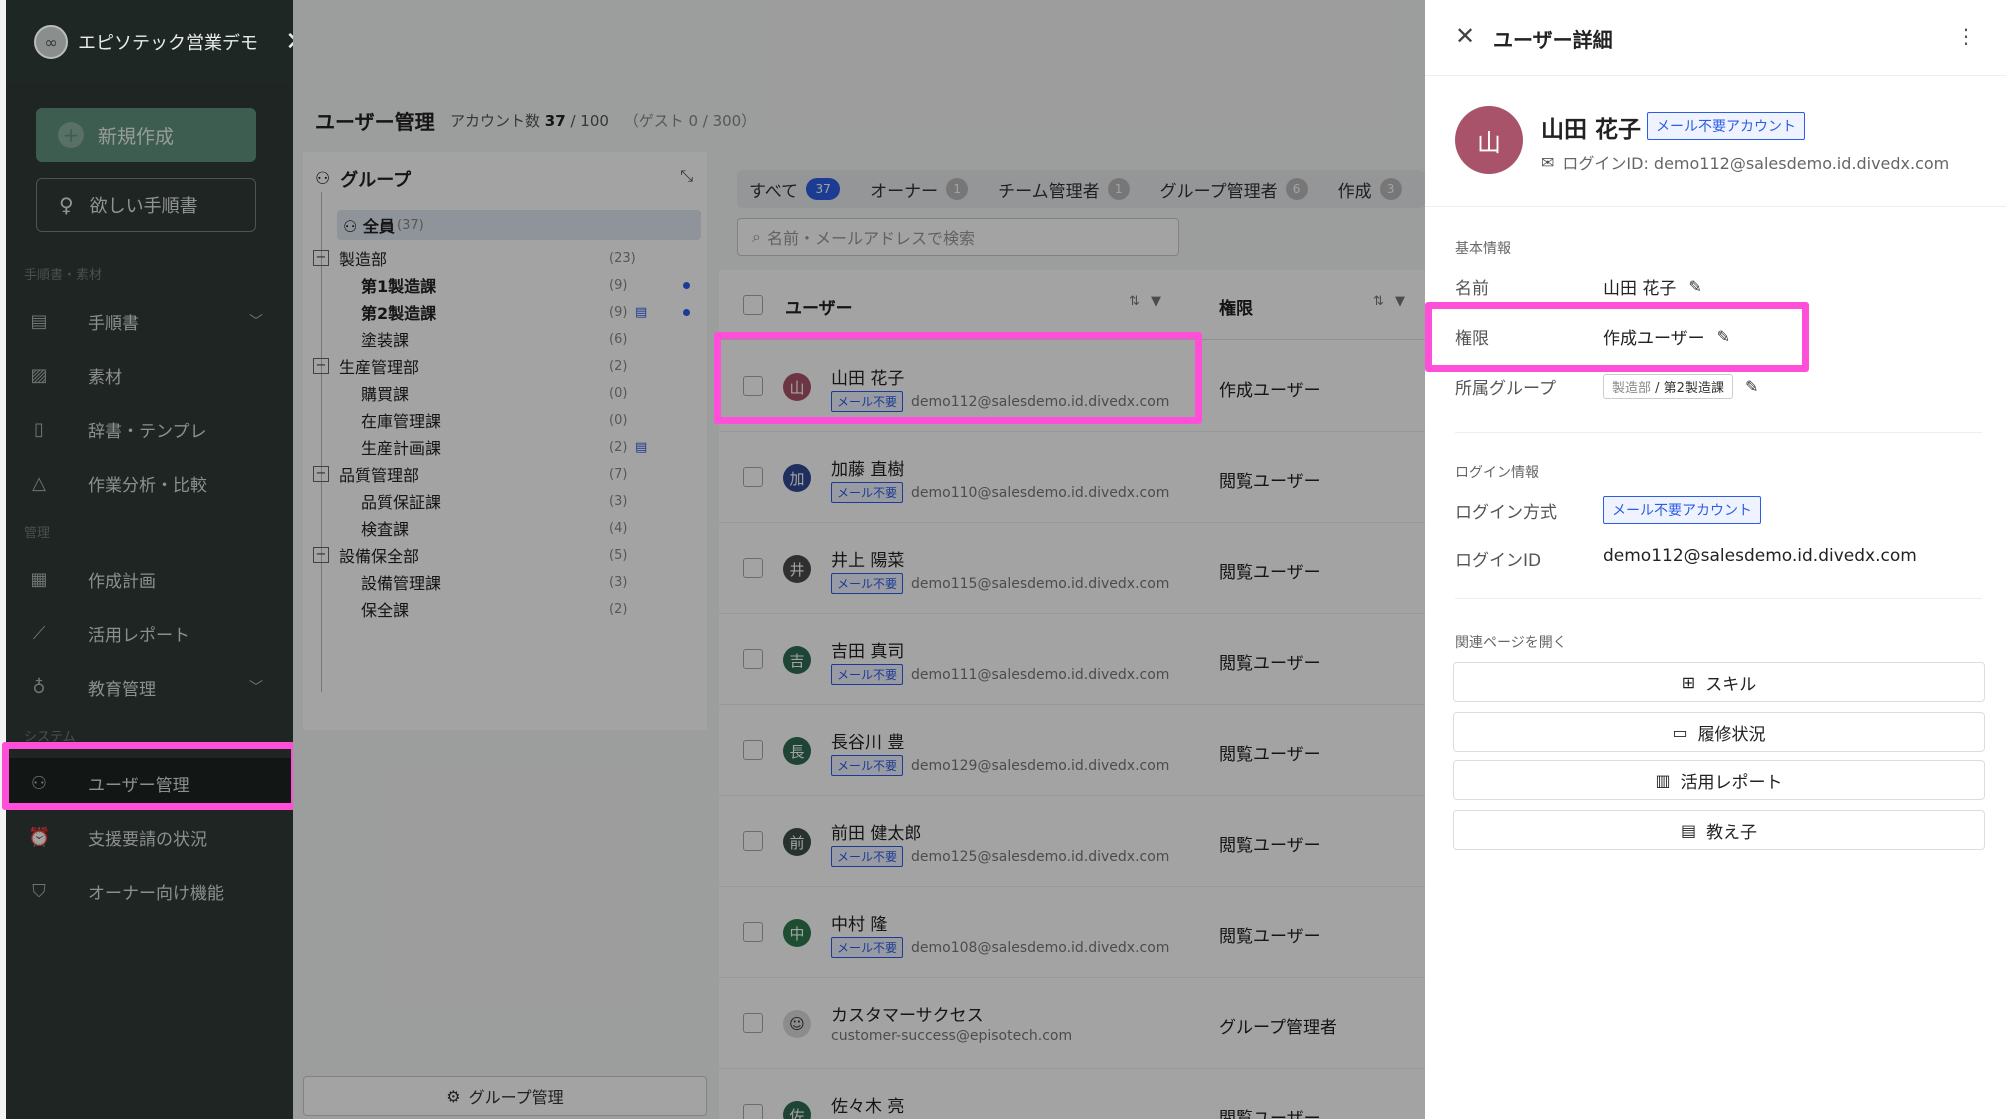  I want to click on section-materials: 手順書・素材, so click(63, 275).